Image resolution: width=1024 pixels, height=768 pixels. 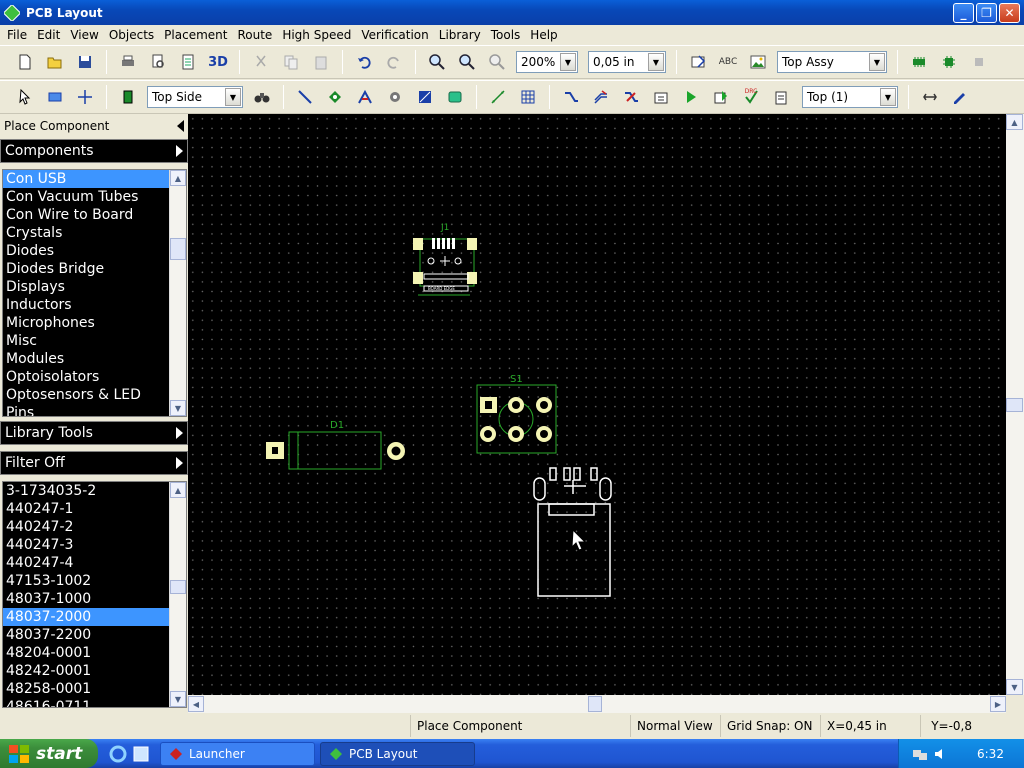 I want to click on table-button, so click(x=528, y=97).